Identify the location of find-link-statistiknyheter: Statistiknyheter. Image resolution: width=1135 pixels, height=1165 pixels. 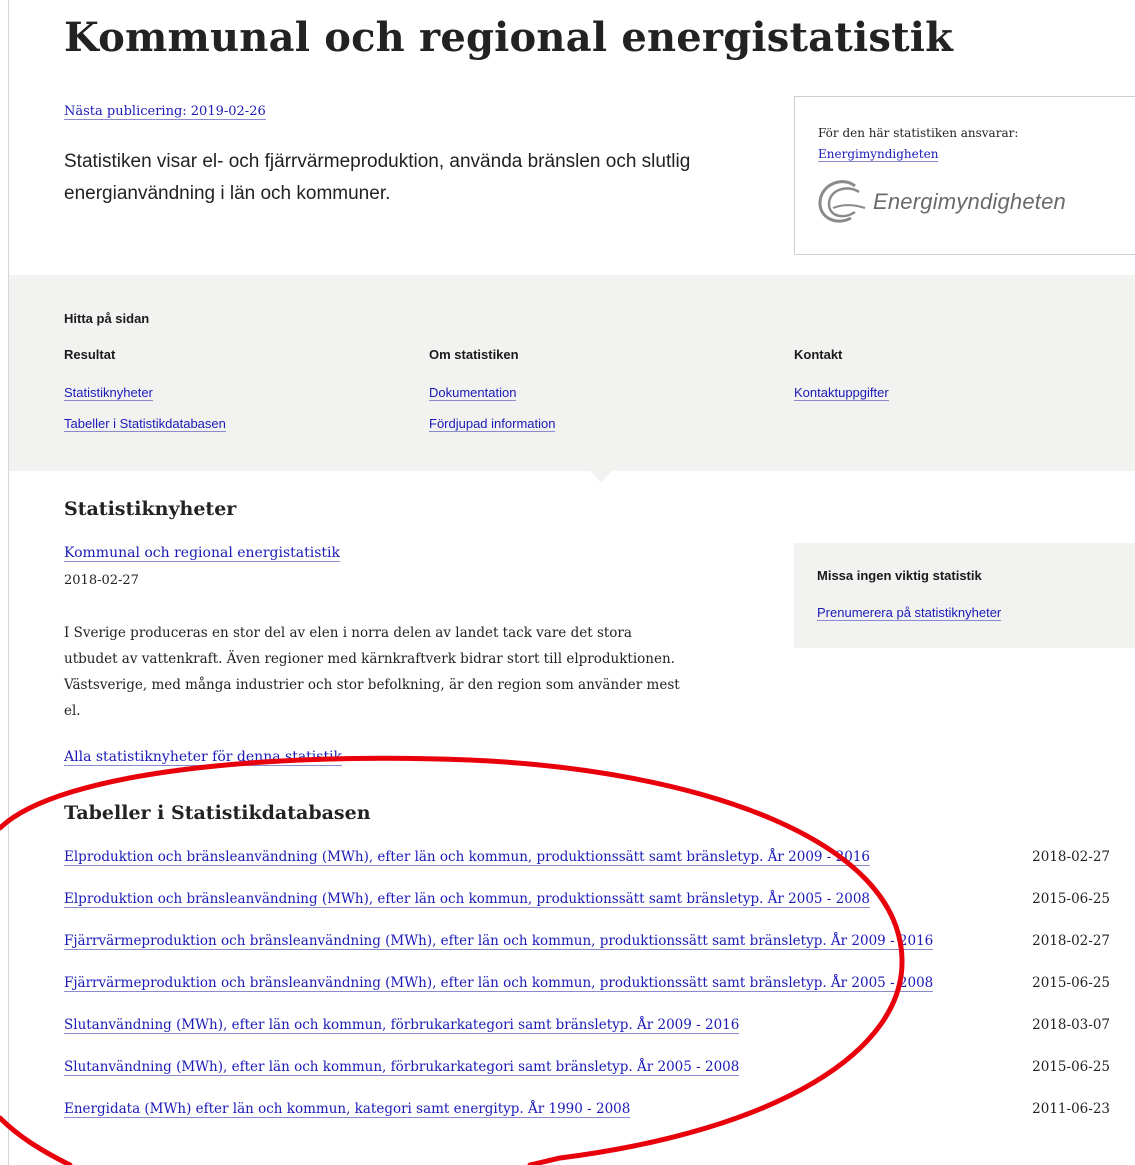
(108, 393).